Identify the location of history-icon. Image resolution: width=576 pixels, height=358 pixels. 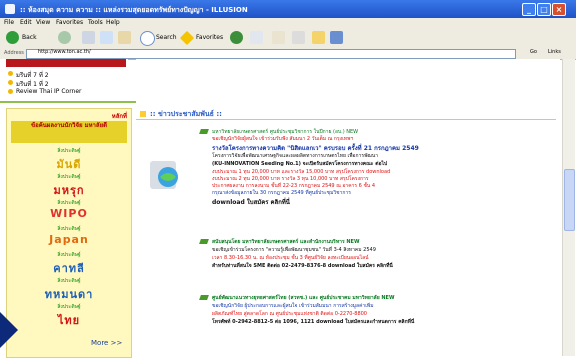
(256, 37).